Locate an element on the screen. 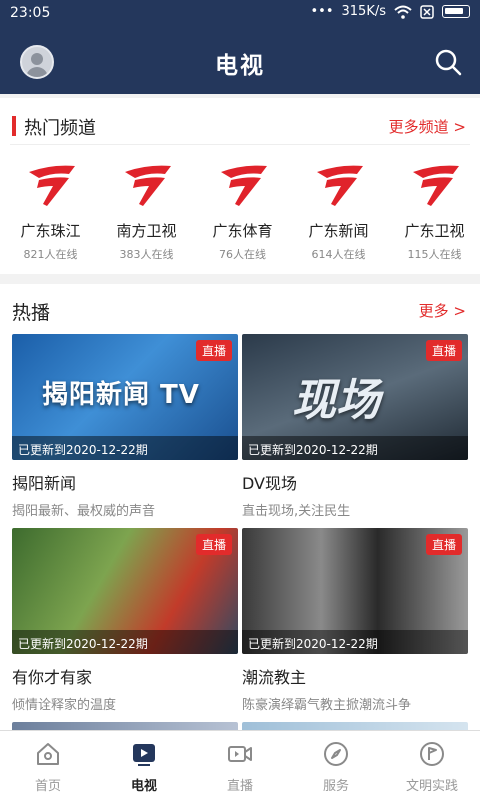 The width and height of the screenshot is (480, 800). tab-label: 文明实践 is located at coordinates (431, 786).